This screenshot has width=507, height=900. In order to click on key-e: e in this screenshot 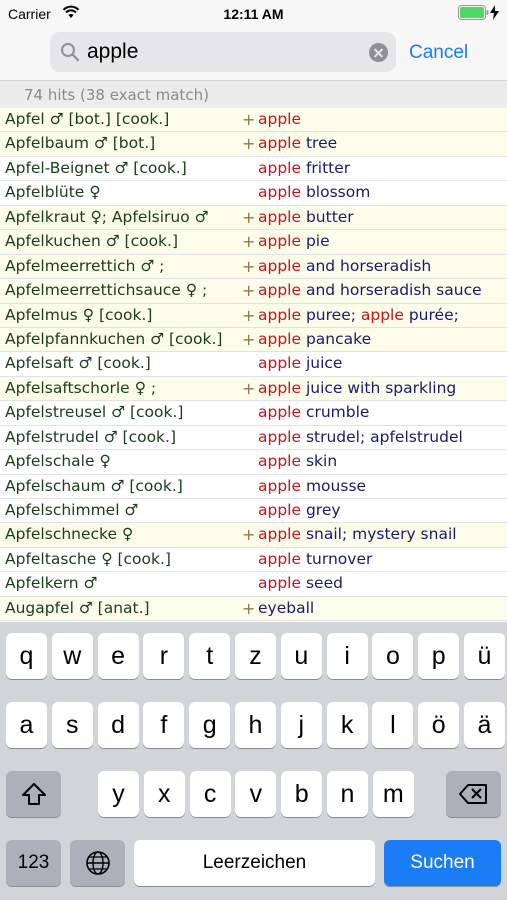, I will do `click(118, 656)`.